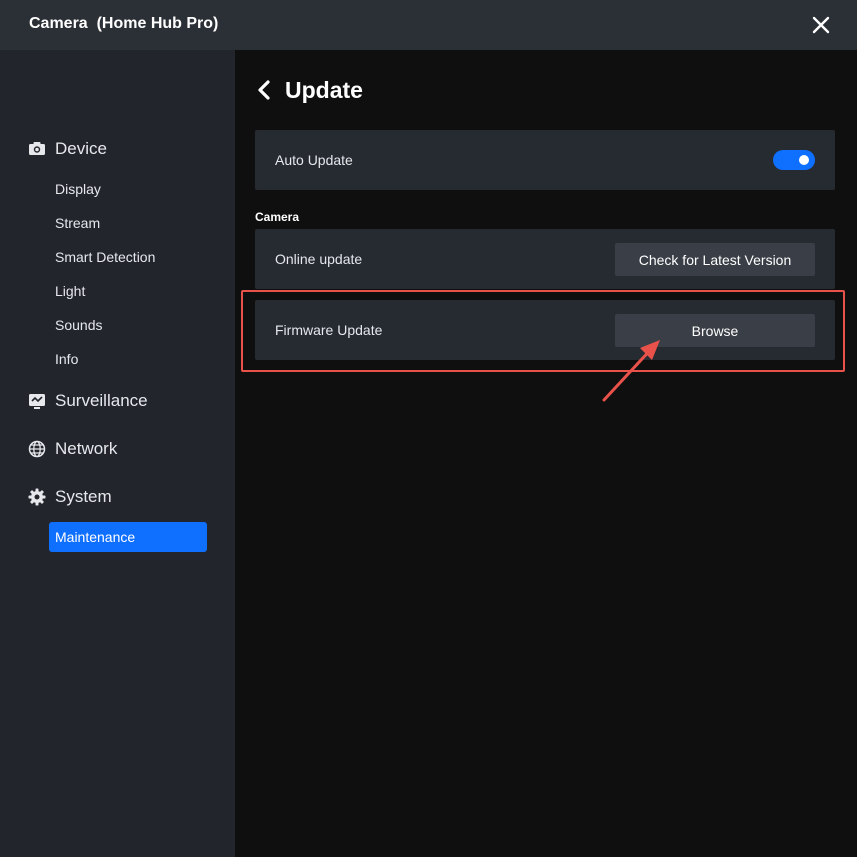 The image size is (857, 857). What do you see at coordinates (794, 160) in the screenshot?
I see `auto-update-toggle` at bounding box center [794, 160].